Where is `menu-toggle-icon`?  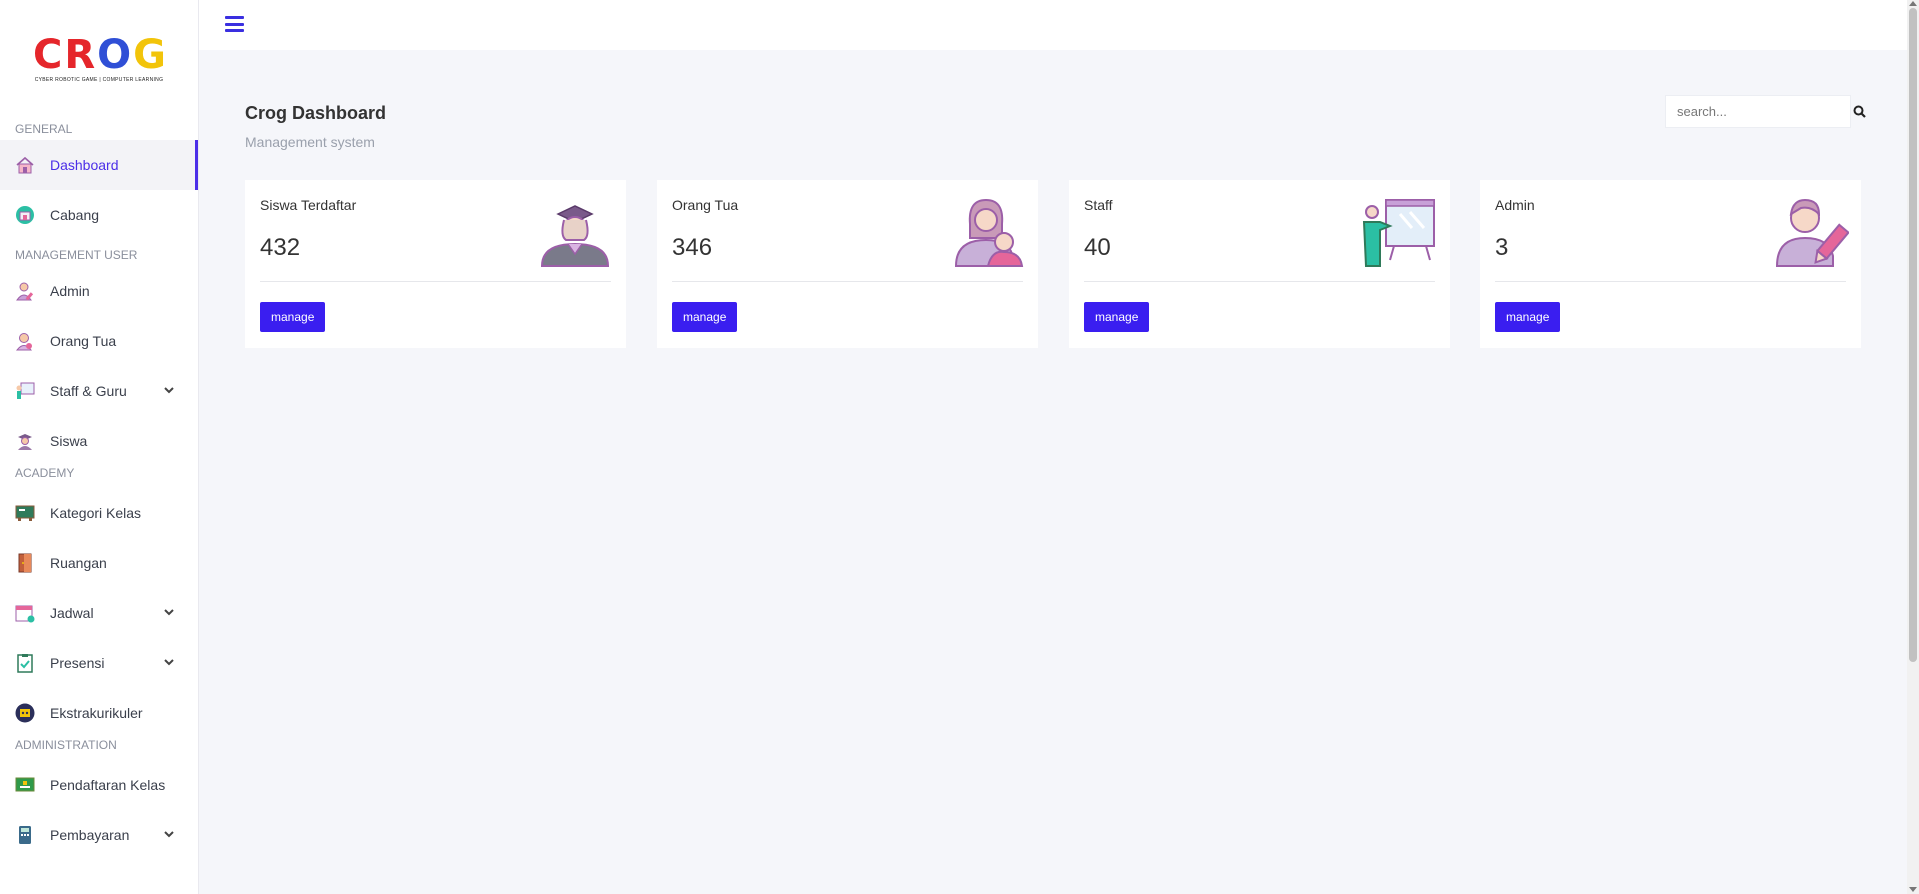 menu-toggle-icon is located at coordinates (234, 24).